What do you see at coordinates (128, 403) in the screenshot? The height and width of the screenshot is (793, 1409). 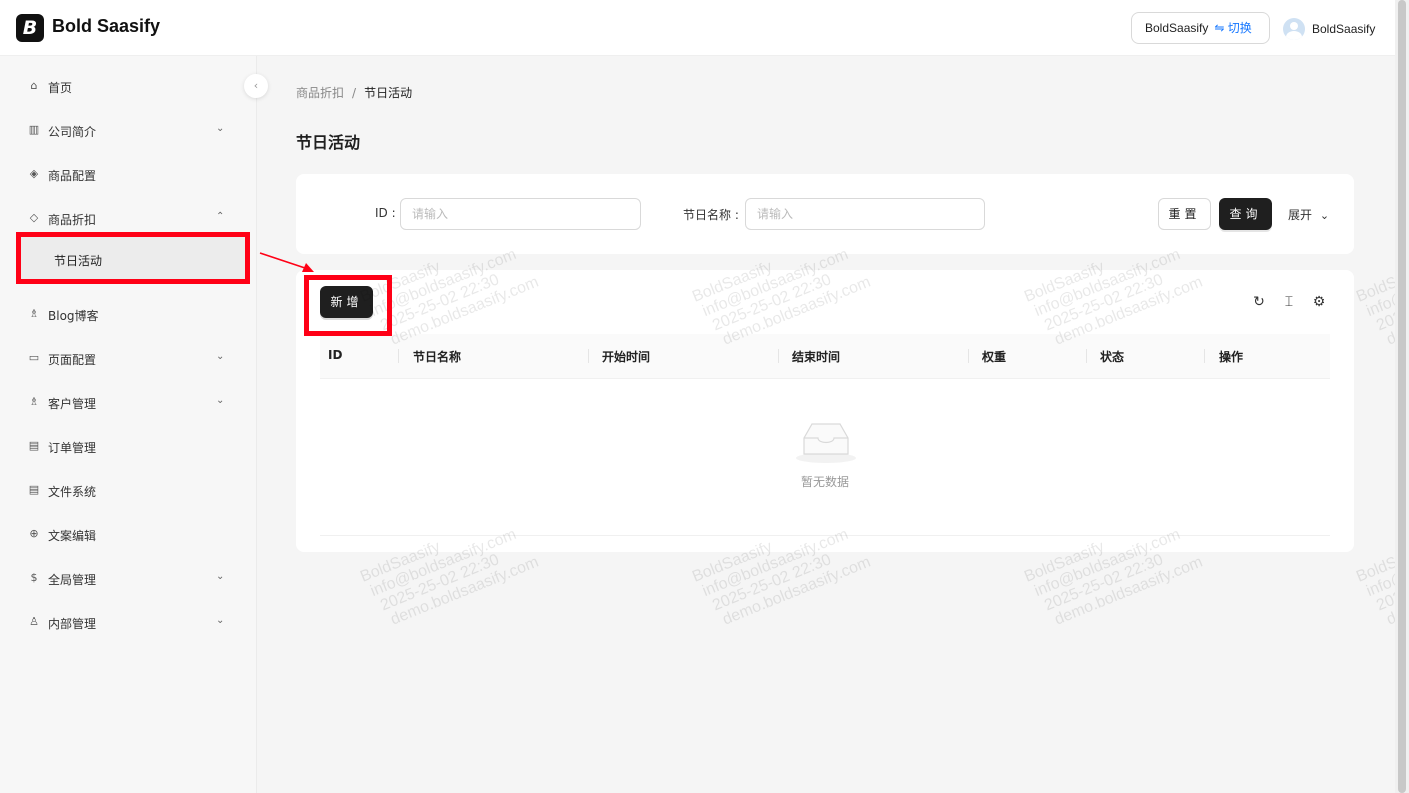 I see `sidebar-item: ♗ 客户管理 ⌄` at bounding box center [128, 403].